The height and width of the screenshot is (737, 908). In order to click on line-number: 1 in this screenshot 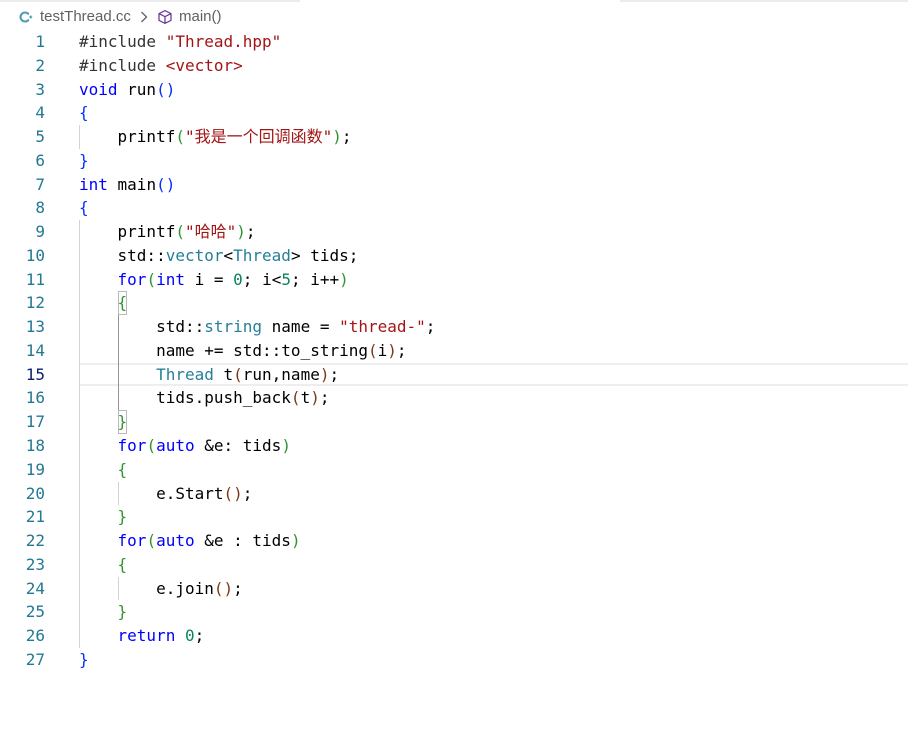, I will do `click(22, 42)`.